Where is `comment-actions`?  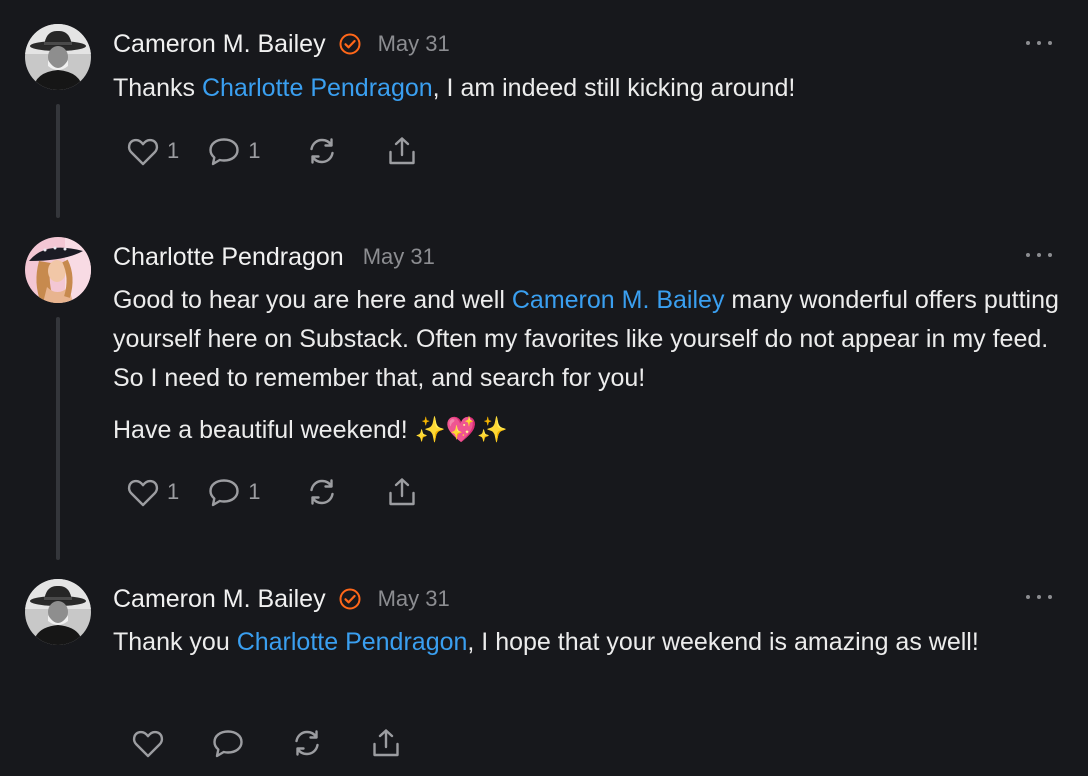 comment-actions is located at coordinates (267, 743).